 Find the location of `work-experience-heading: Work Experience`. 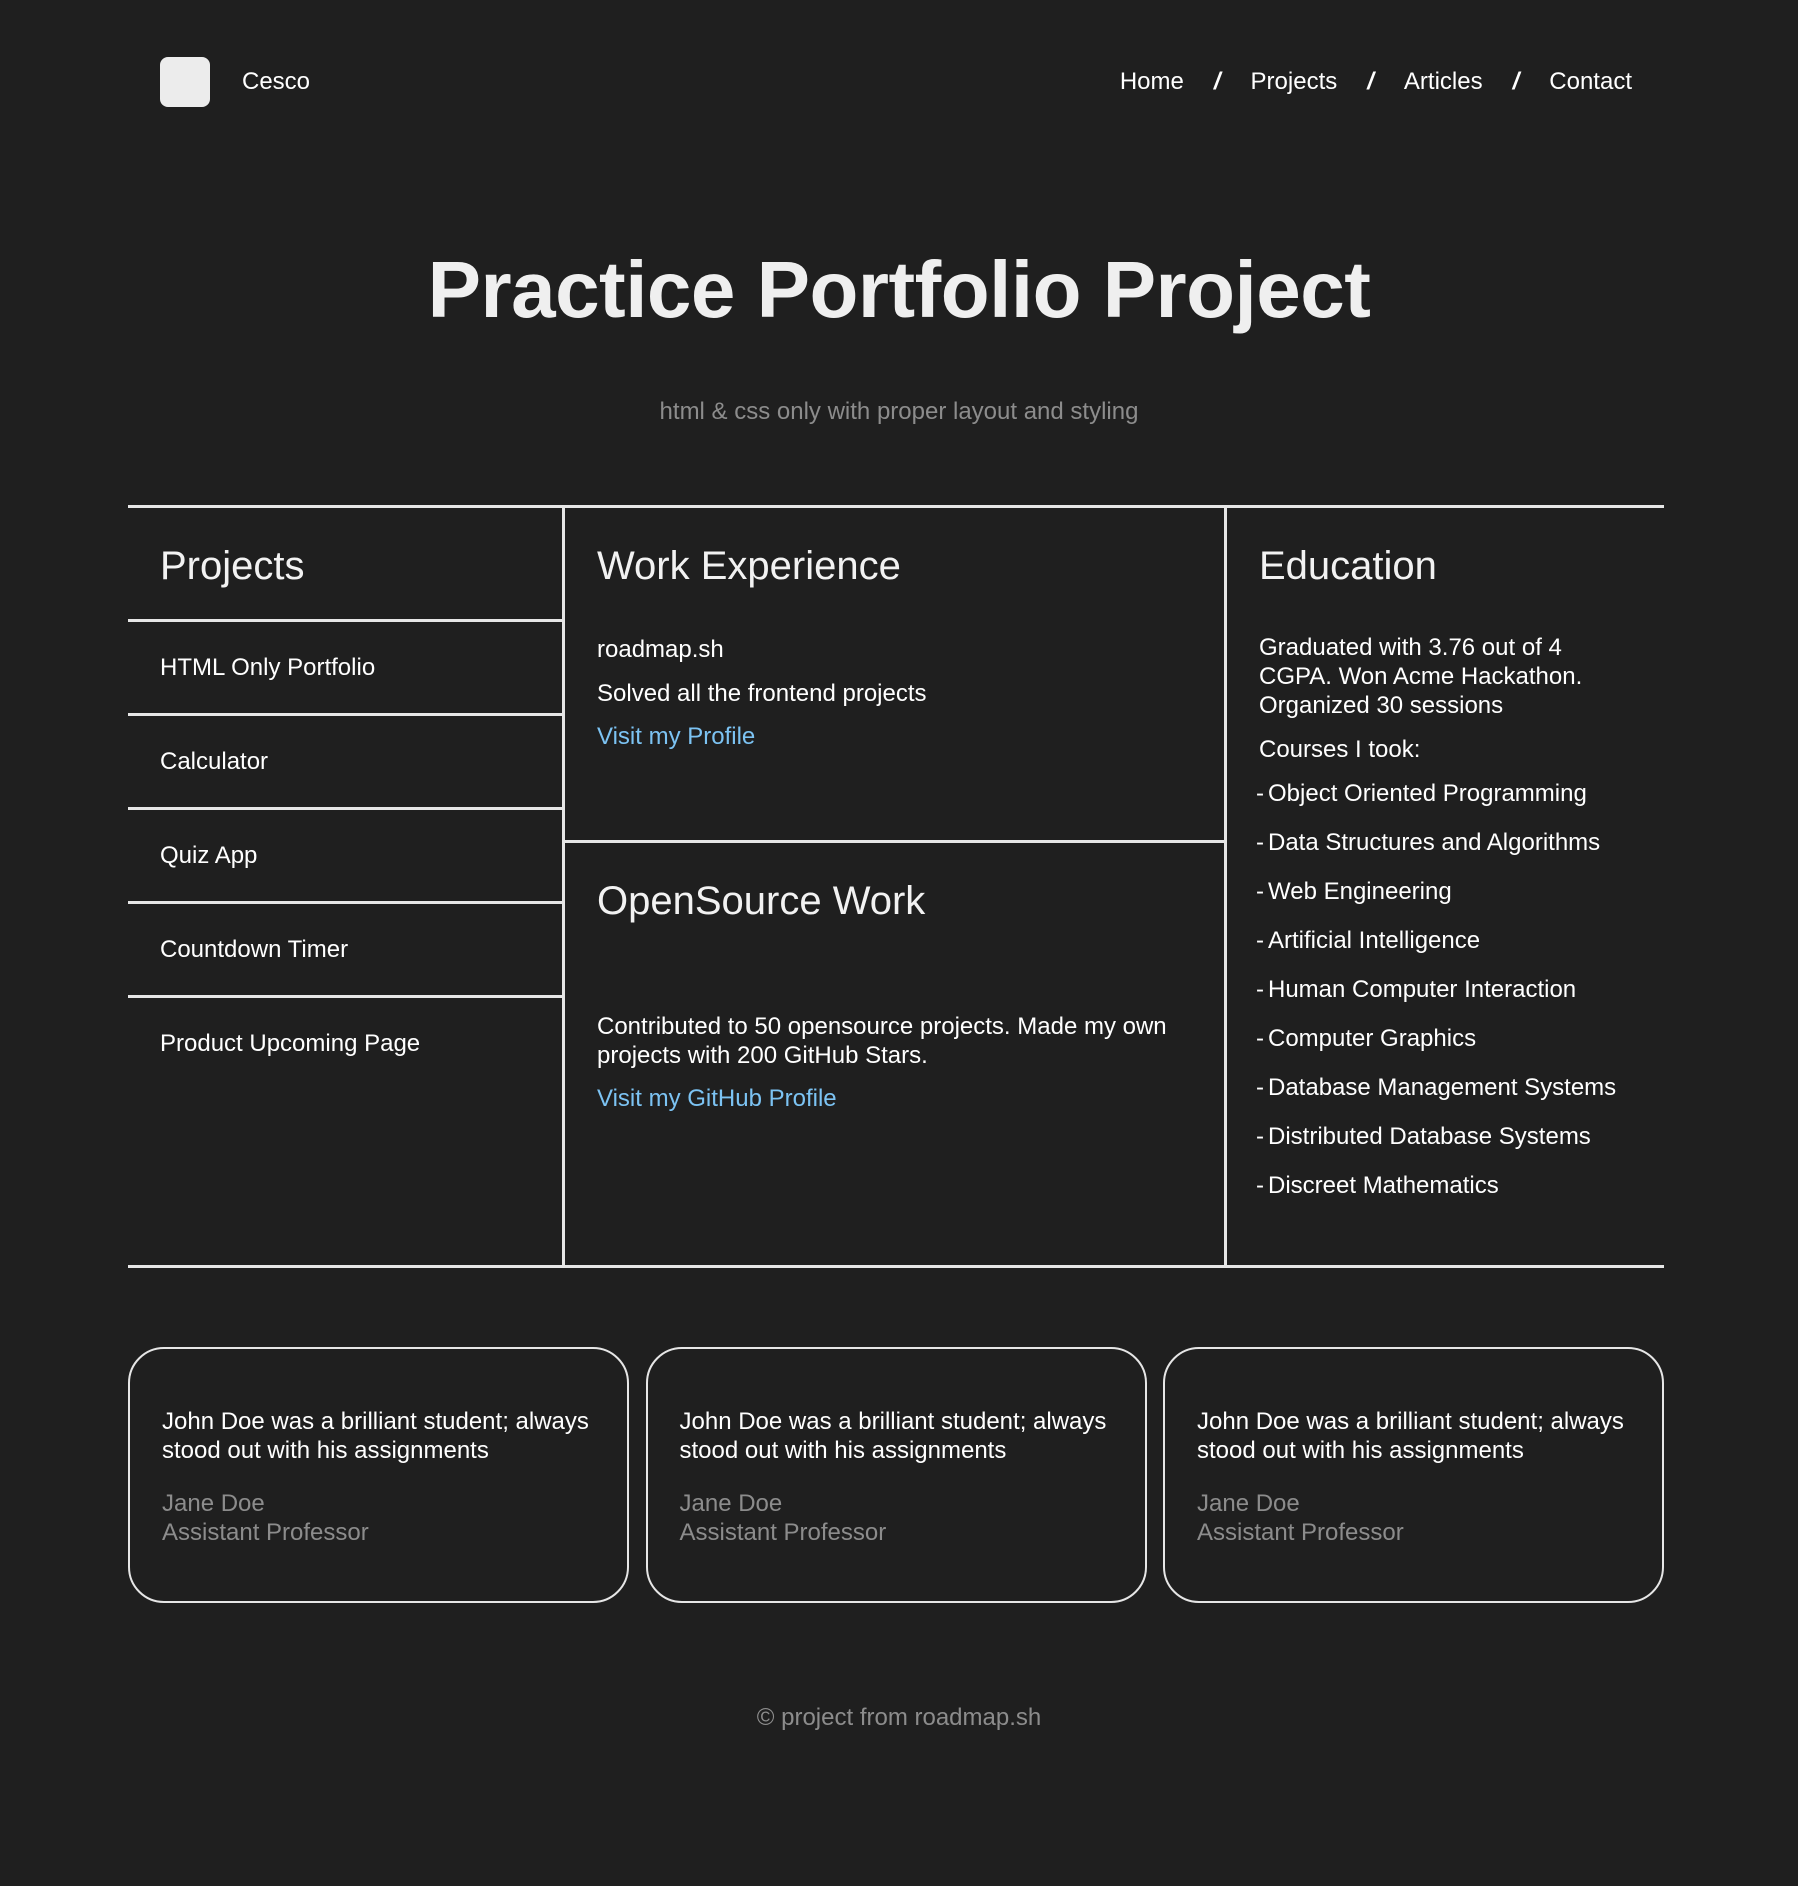

work-experience-heading: Work Experience is located at coordinates (749, 566).